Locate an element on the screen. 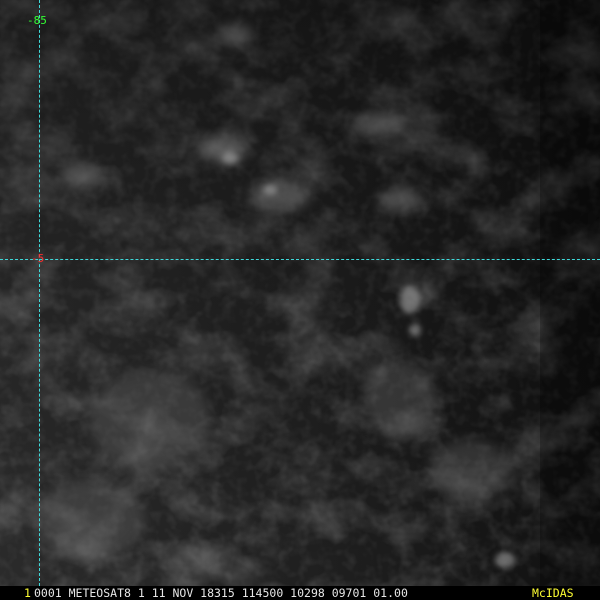 Image resolution: width=600 pixels, height=600 pixels. mcidas-logo-text: McIDAS is located at coordinates (553, 593).